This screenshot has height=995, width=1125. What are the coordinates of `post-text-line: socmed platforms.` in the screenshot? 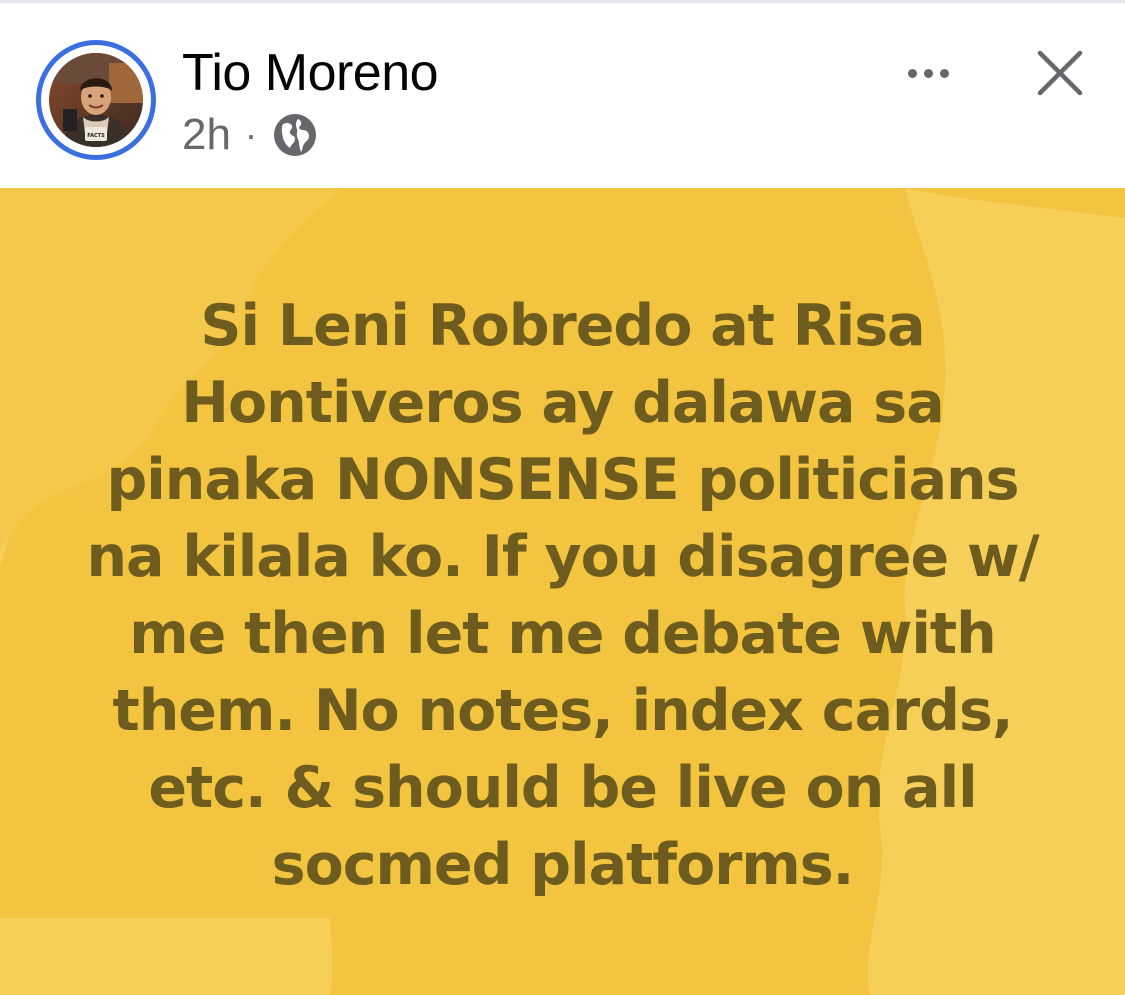 It's located at (563, 865).